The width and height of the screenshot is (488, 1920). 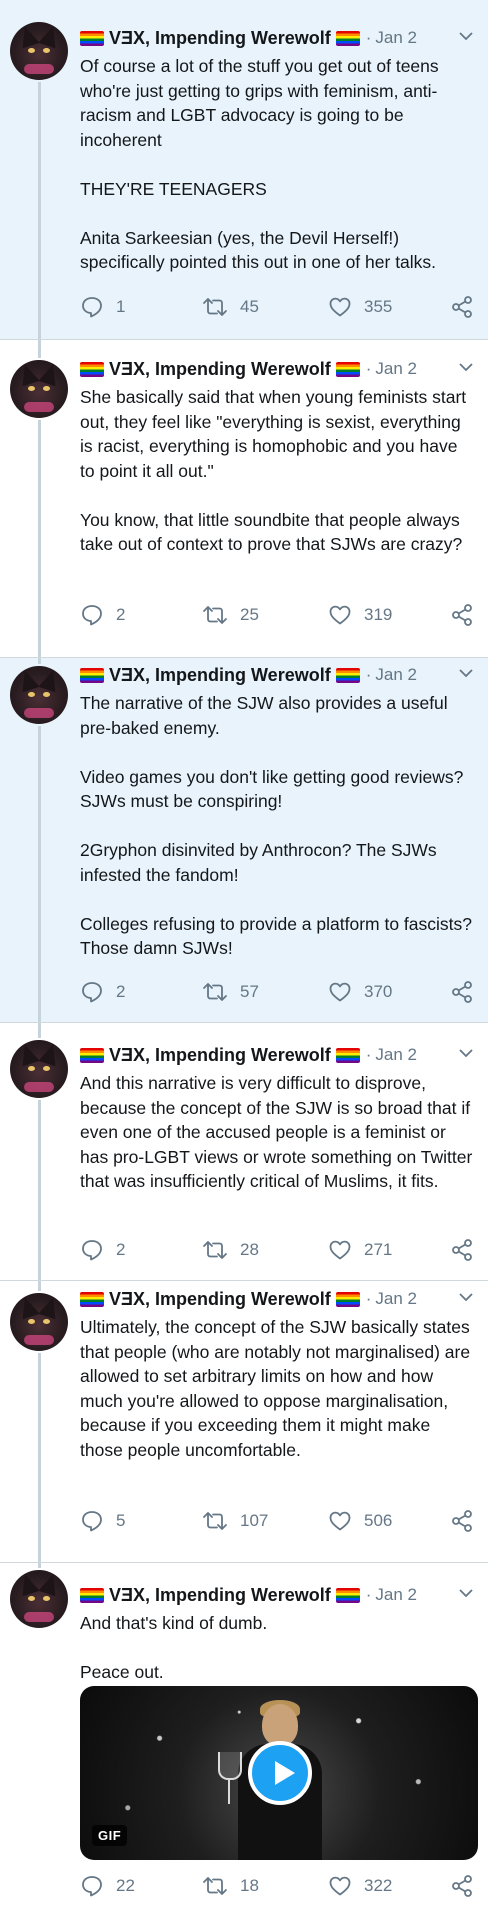 I want to click on tweet-text: And that's kind of dumb. Peace out., so click(x=278, y=1648).